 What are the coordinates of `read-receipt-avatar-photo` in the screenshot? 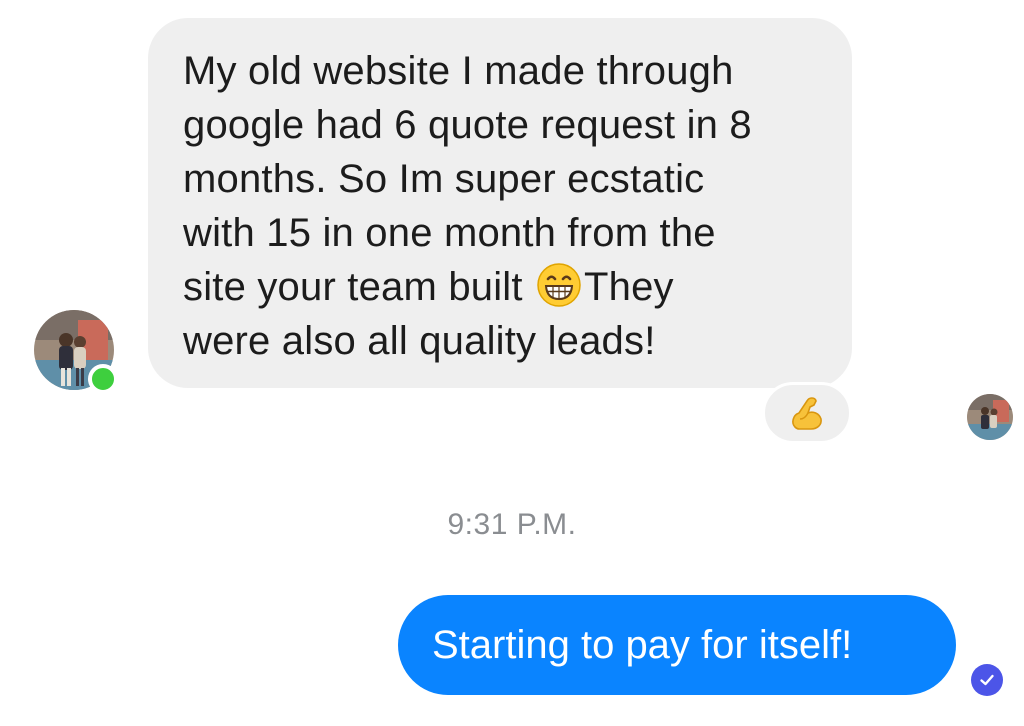 It's located at (990, 417).